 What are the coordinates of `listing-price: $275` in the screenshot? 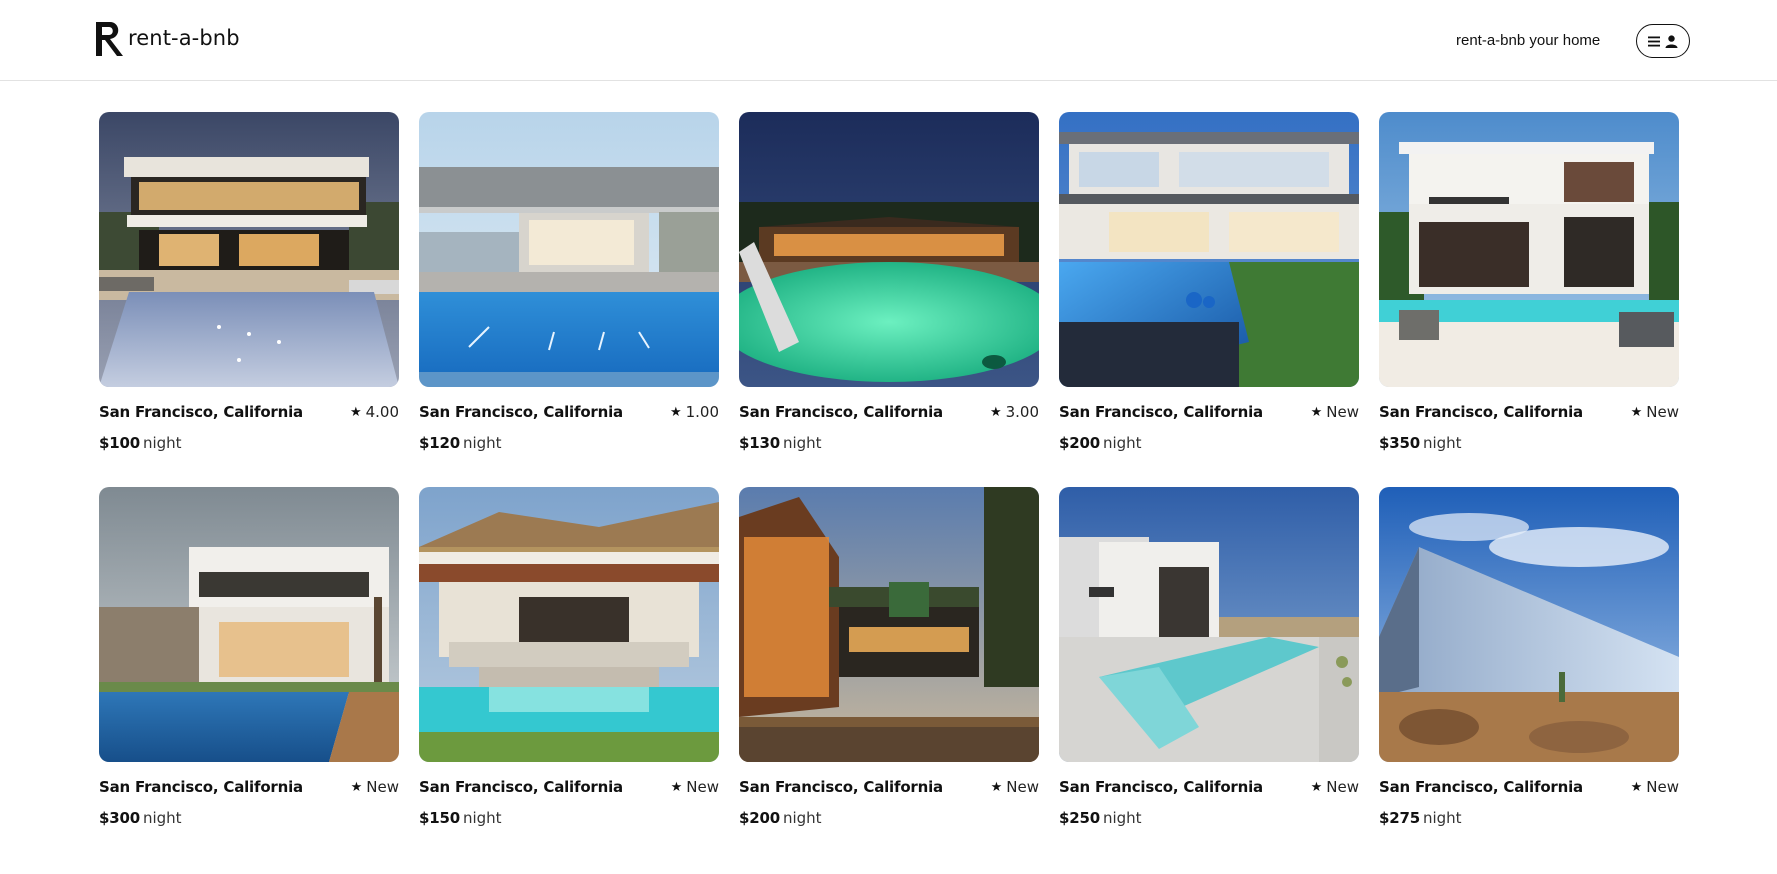 It's located at (1399, 818).